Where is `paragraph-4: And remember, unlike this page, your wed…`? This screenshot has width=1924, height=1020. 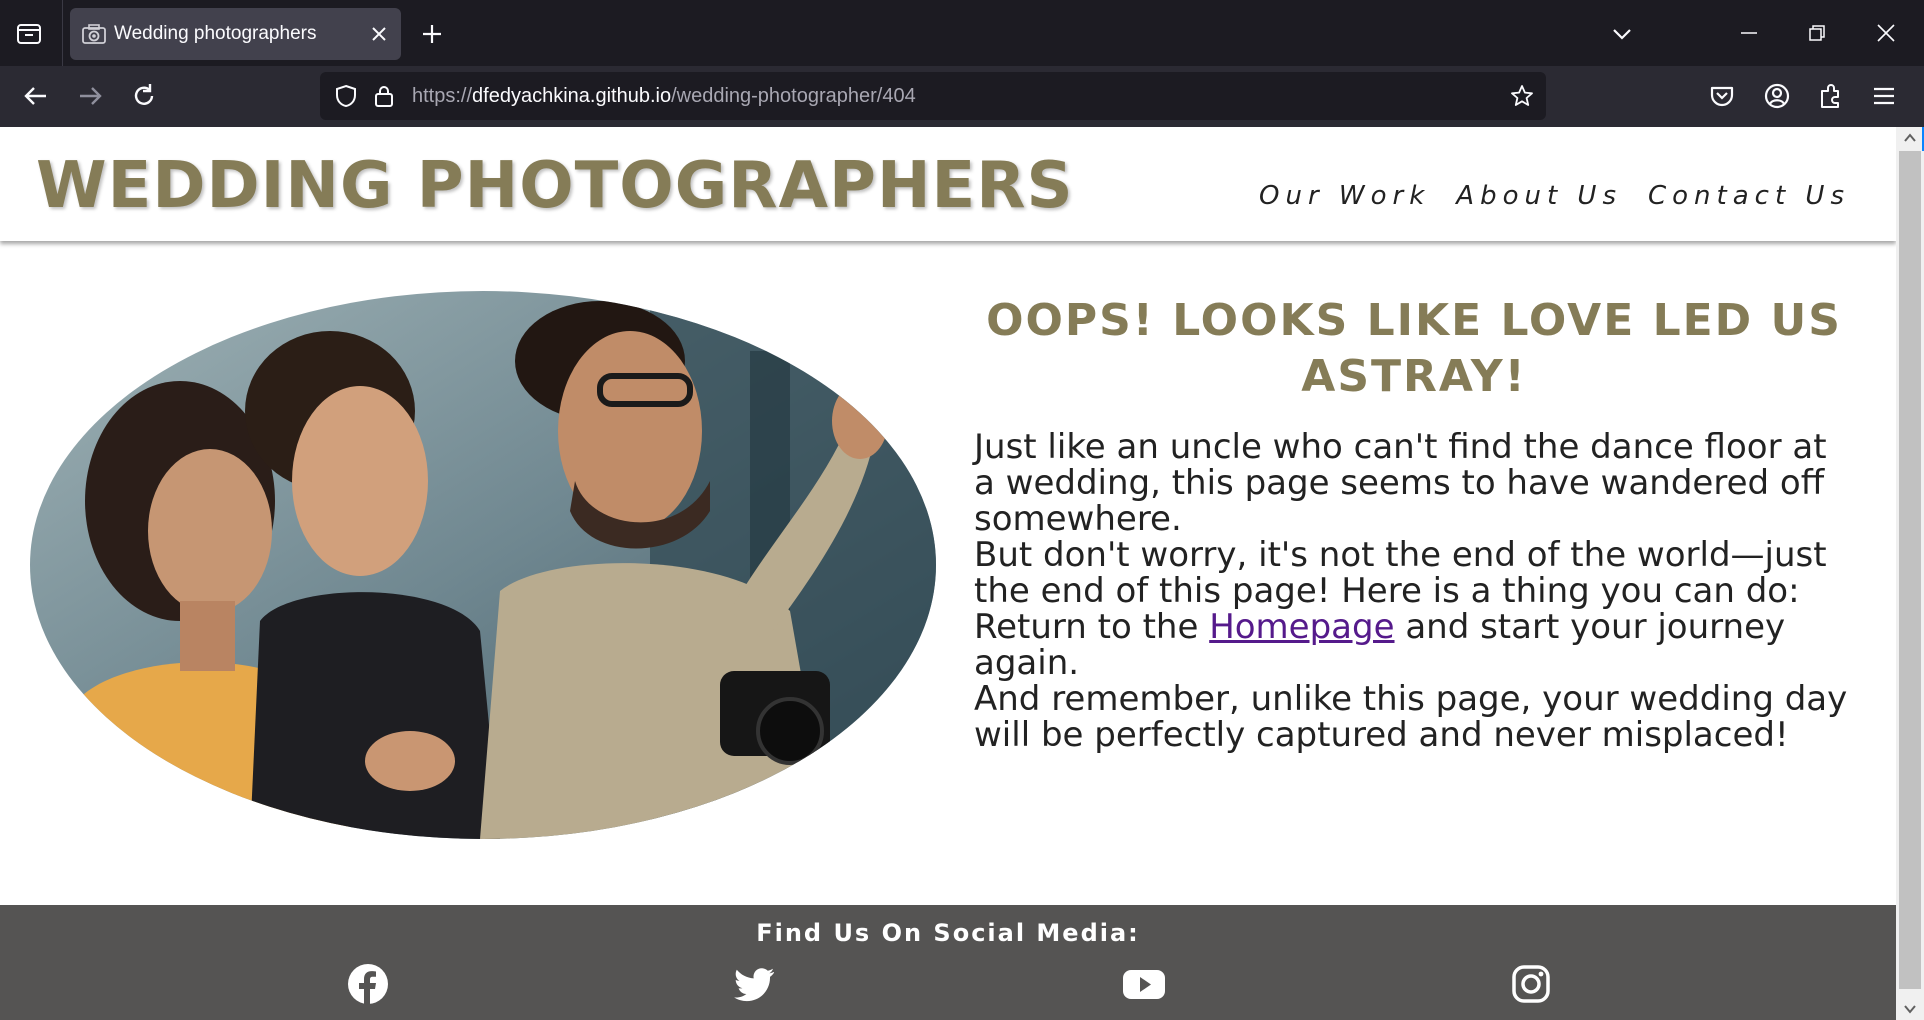
paragraph-4: And remember, unlike this page, your wed… is located at coordinates (1411, 717).